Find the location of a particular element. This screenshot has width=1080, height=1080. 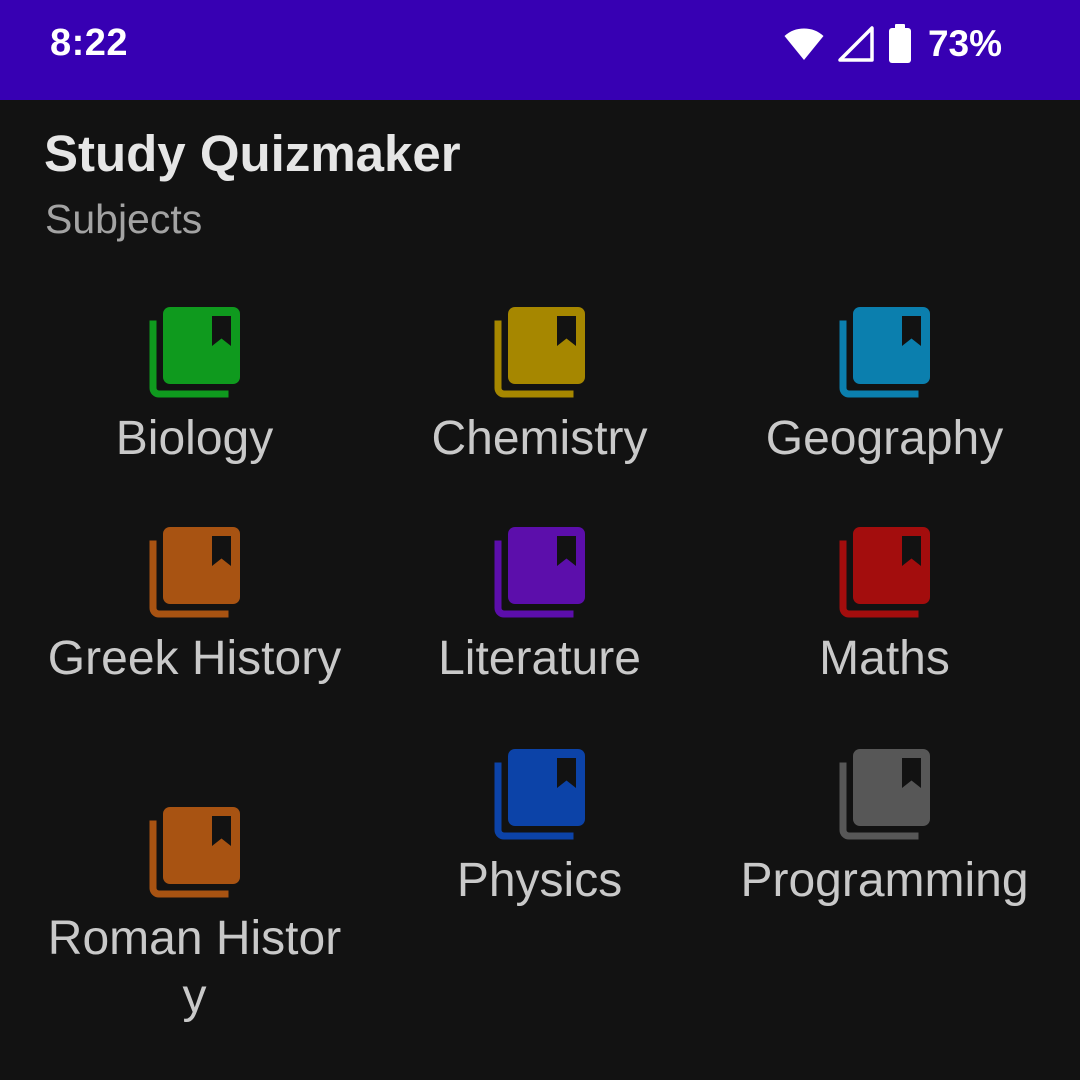

subject-tile-roman-history: Roman History is located at coordinates (194, 913).